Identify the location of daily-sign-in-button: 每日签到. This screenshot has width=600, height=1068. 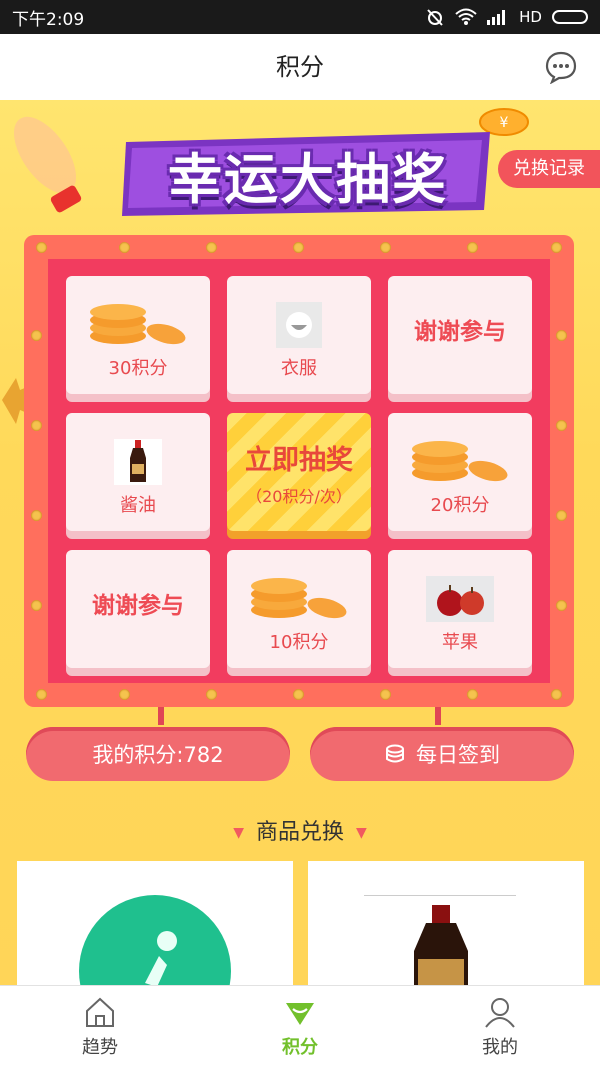
(442, 754).